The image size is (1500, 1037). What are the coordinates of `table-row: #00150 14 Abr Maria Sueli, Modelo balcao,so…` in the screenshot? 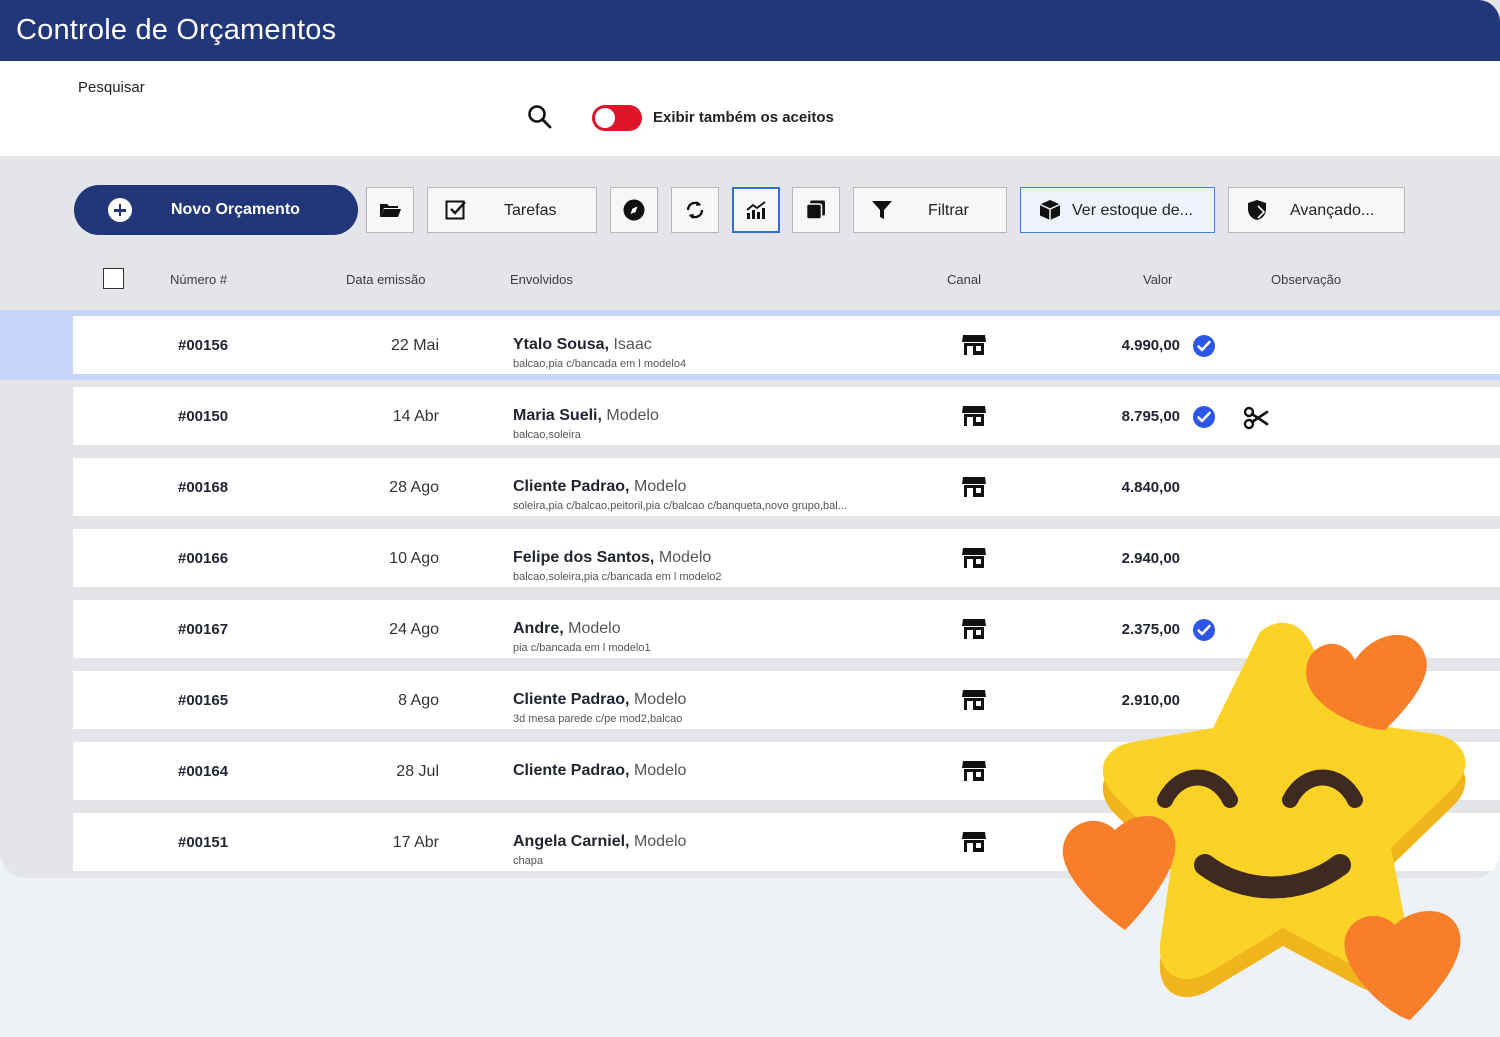 It's located at (786, 416).